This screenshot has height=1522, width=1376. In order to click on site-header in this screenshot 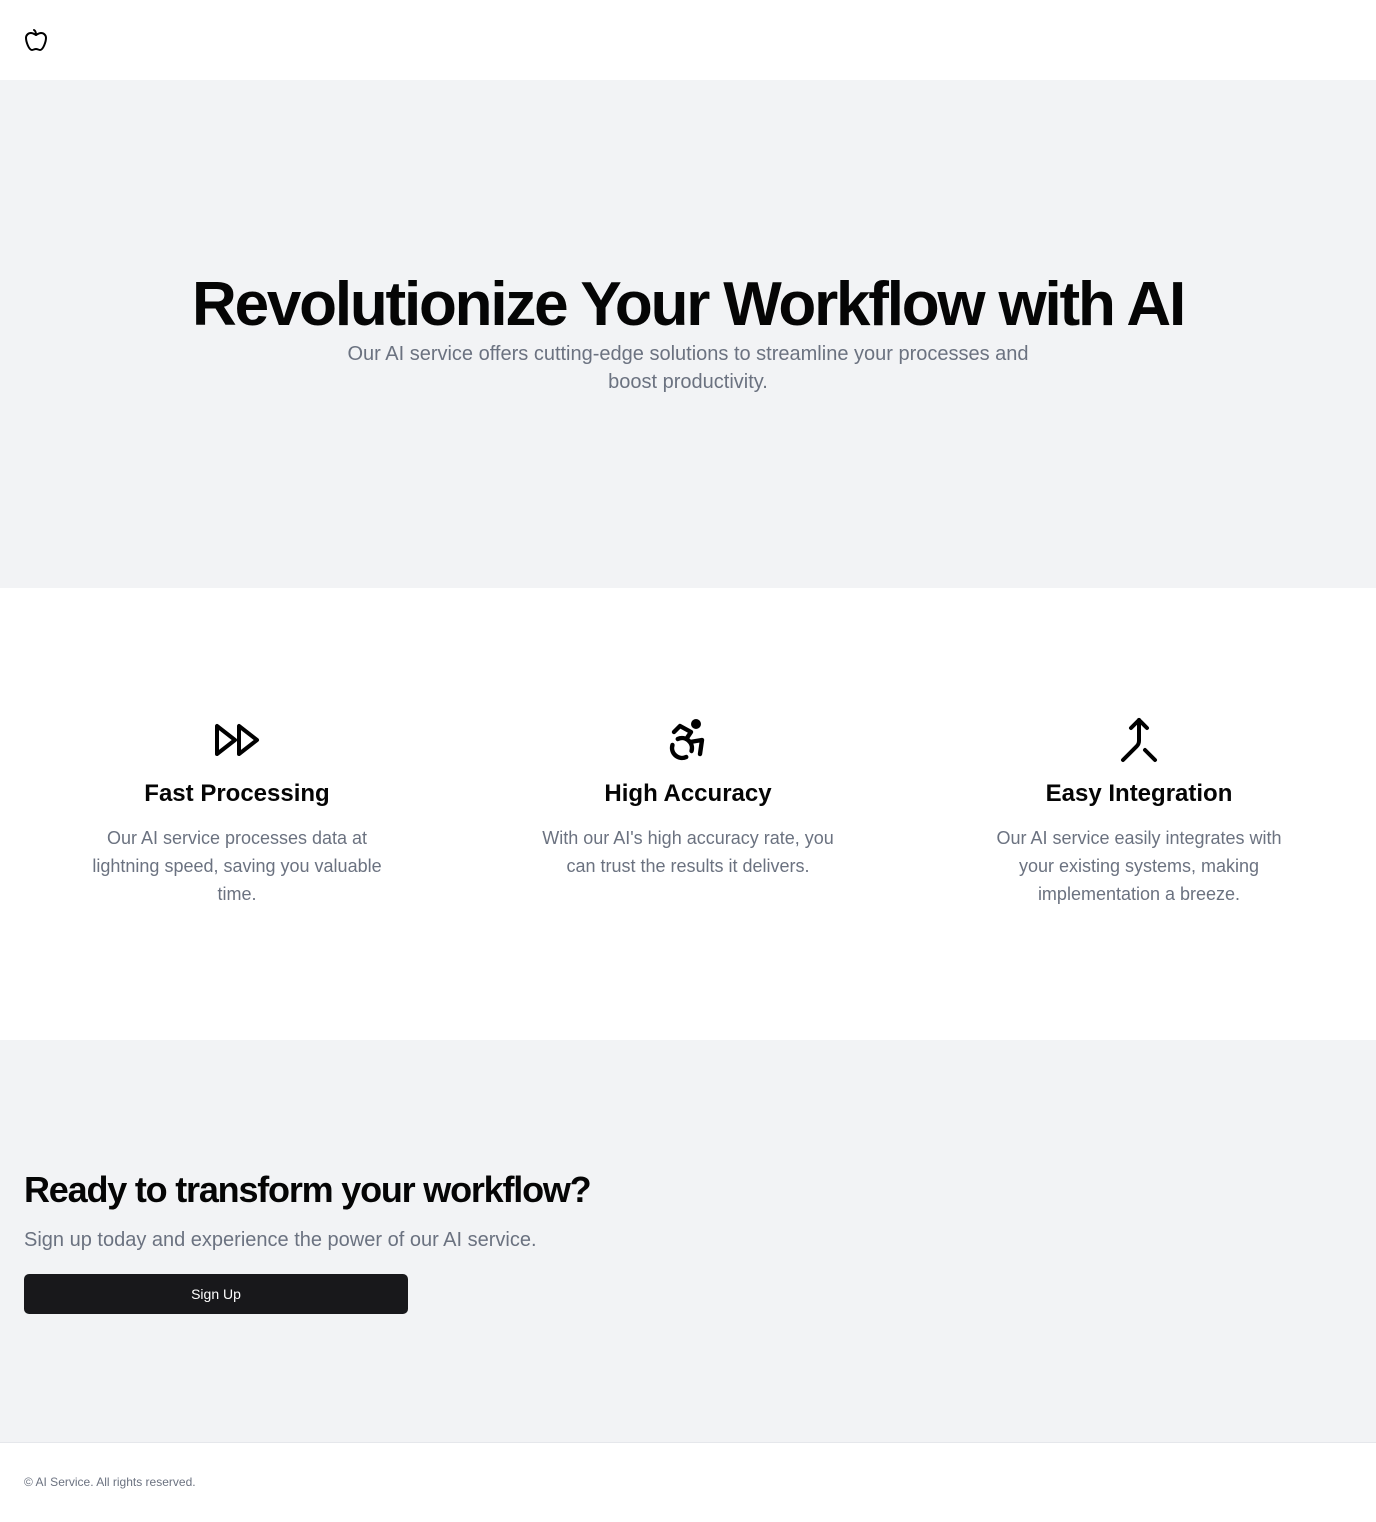, I will do `click(688, 40)`.